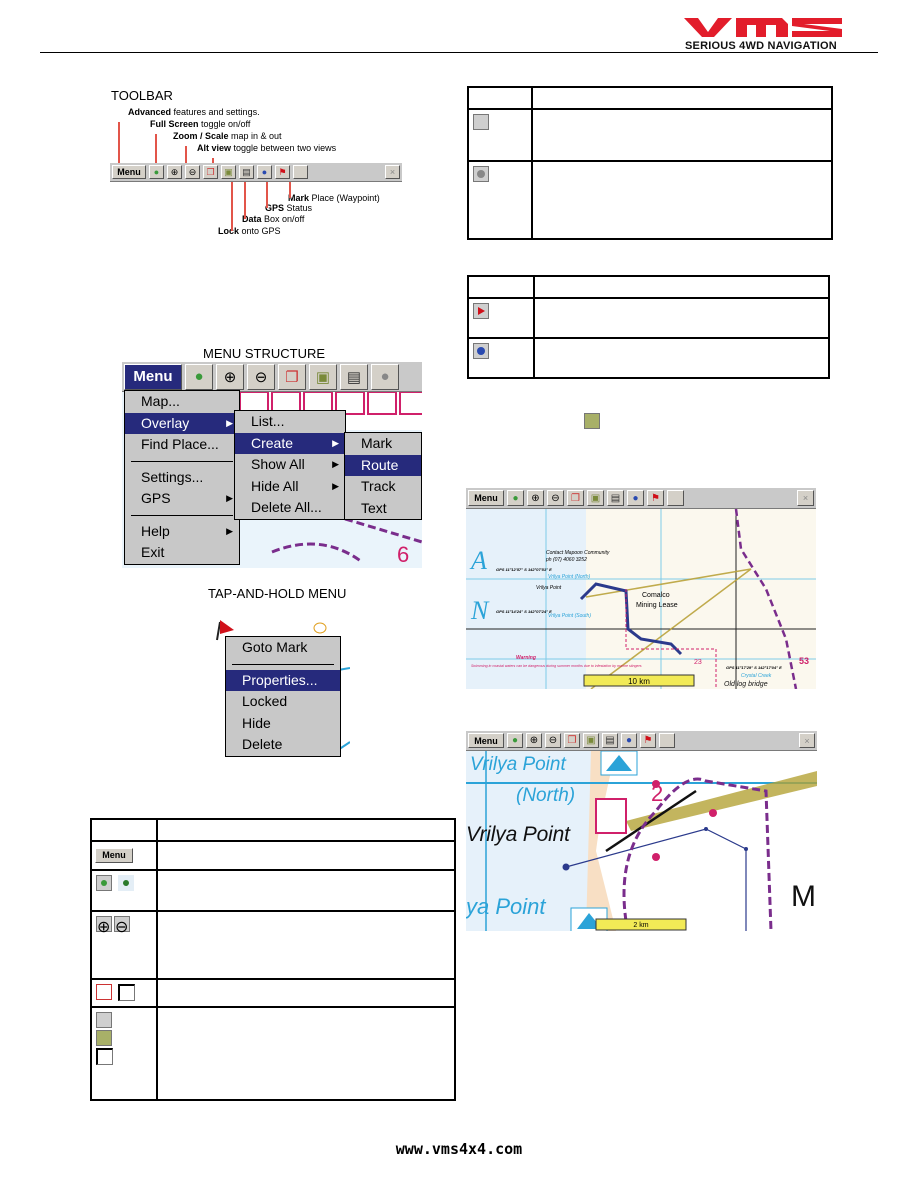 This screenshot has height=1188, width=918. Describe the element at coordinates (215, 112) in the screenshot. I see `annotation-text: features and settings.` at that location.